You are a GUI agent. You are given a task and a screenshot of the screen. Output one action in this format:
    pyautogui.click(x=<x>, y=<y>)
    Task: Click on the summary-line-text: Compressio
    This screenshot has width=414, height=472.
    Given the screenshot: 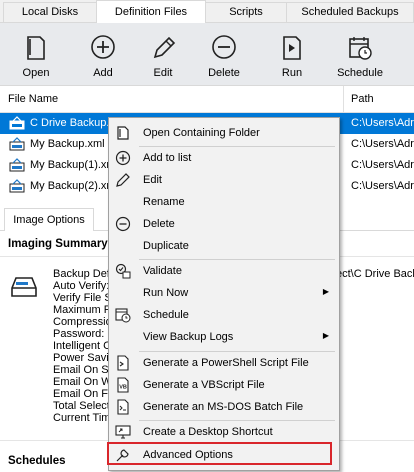 What is the action you would take?
    pyautogui.click(x=82, y=322)
    